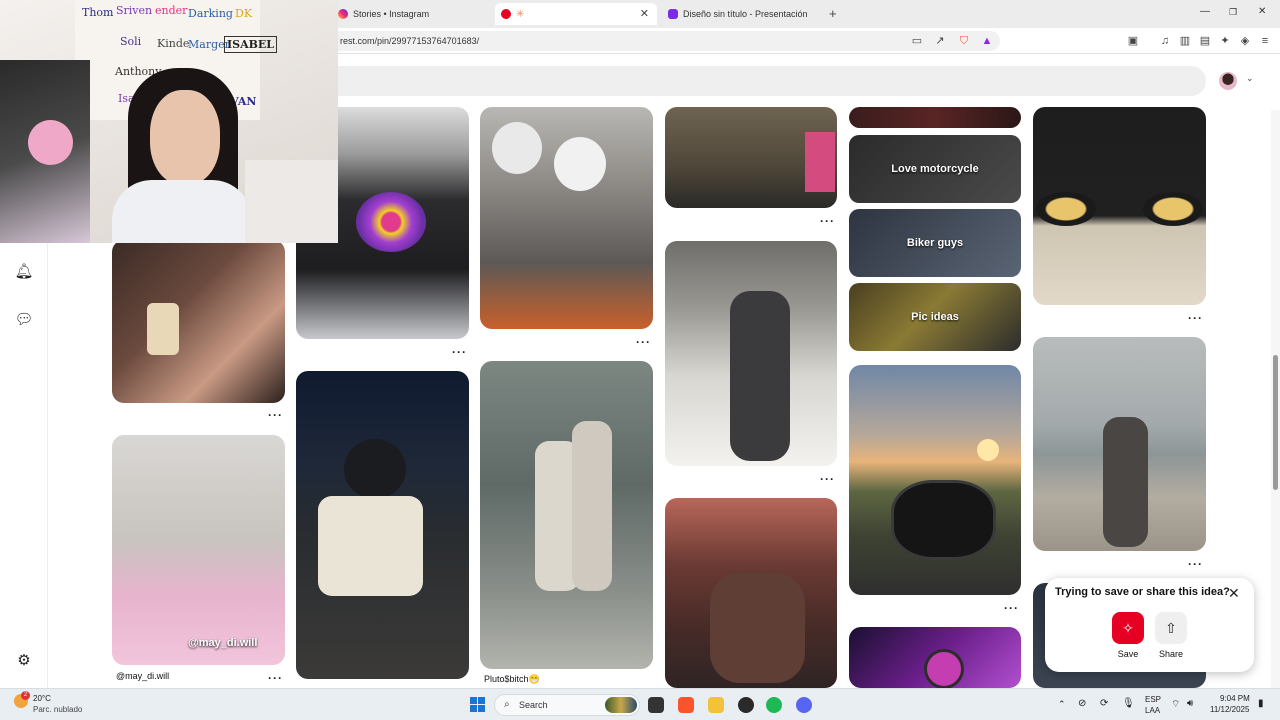 Image resolution: width=1280 pixels, height=720 pixels. What do you see at coordinates (1233, 12) in the screenshot?
I see `restore-button: ❐` at bounding box center [1233, 12].